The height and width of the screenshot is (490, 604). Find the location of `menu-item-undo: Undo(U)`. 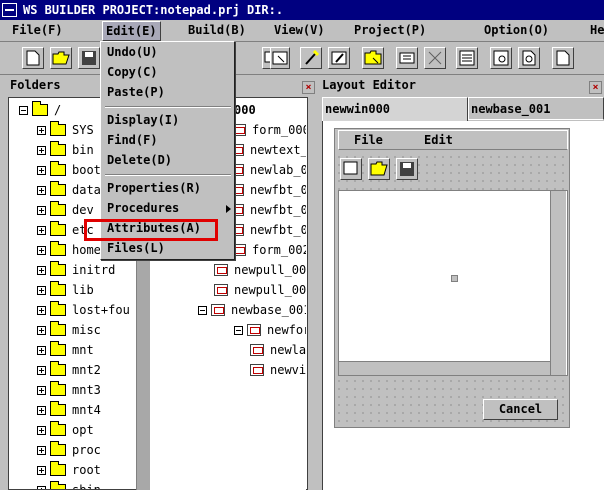

menu-item-undo: Undo(U) is located at coordinates (132, 54).